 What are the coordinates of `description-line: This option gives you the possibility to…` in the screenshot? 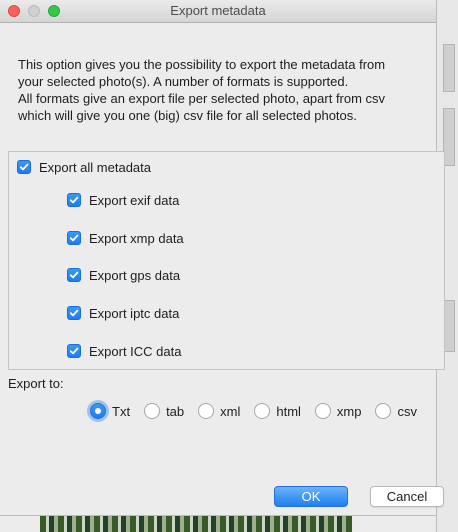 It's located at (202, 64).